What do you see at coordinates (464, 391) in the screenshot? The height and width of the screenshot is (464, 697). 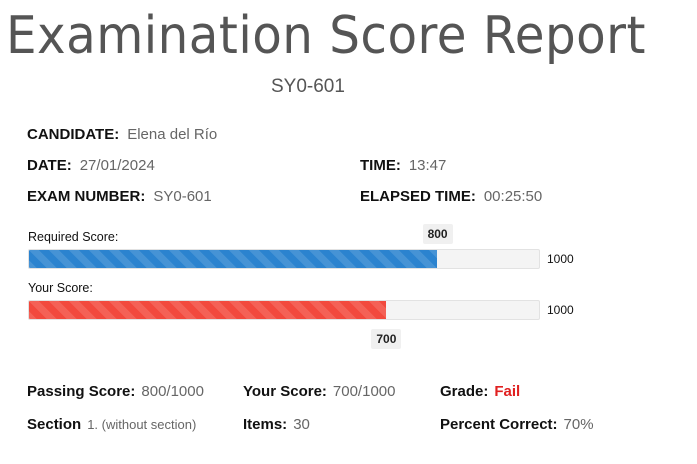 I see `grade-label: Grade:` at bounding box center [464, 391].